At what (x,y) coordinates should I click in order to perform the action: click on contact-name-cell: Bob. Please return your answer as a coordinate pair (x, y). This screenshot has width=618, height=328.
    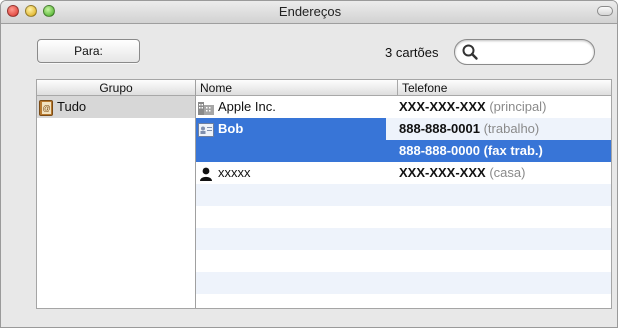
    Looking at the image, I should click on (293, 129).